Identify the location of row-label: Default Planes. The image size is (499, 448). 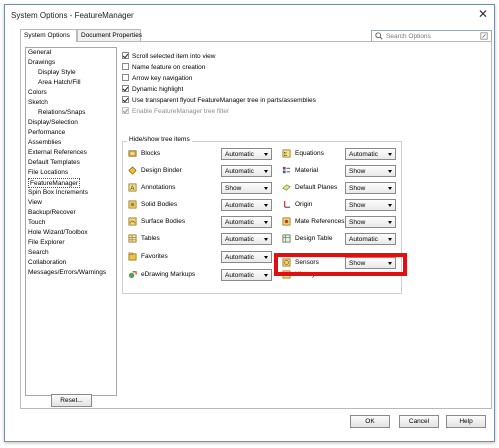
(316, 187).